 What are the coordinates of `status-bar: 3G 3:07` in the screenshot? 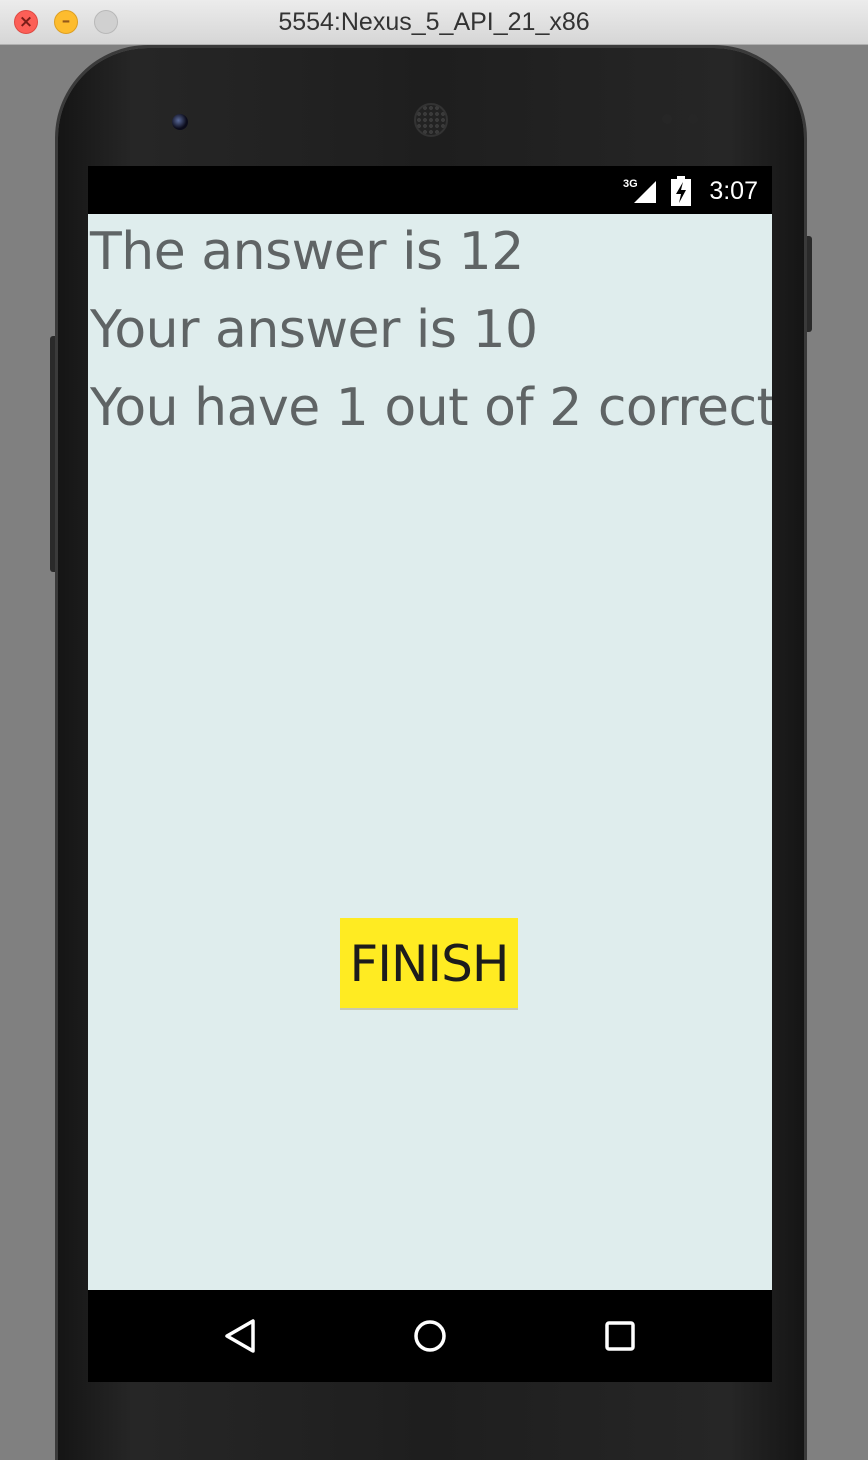 It's located at (430, 190).